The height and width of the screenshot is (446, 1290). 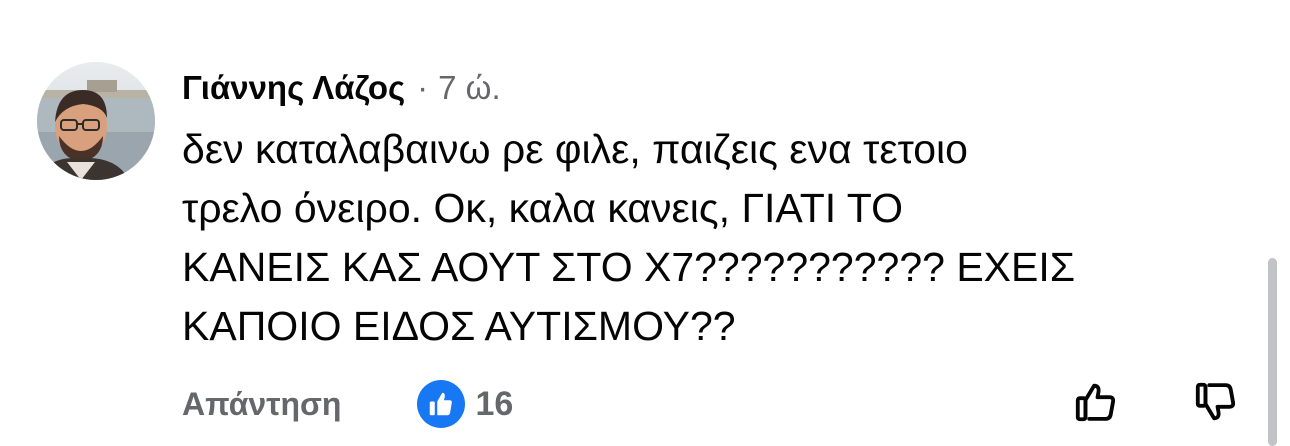 I want to click on author-name: Γιάννης Λάζος, so click(x=293, y=88).